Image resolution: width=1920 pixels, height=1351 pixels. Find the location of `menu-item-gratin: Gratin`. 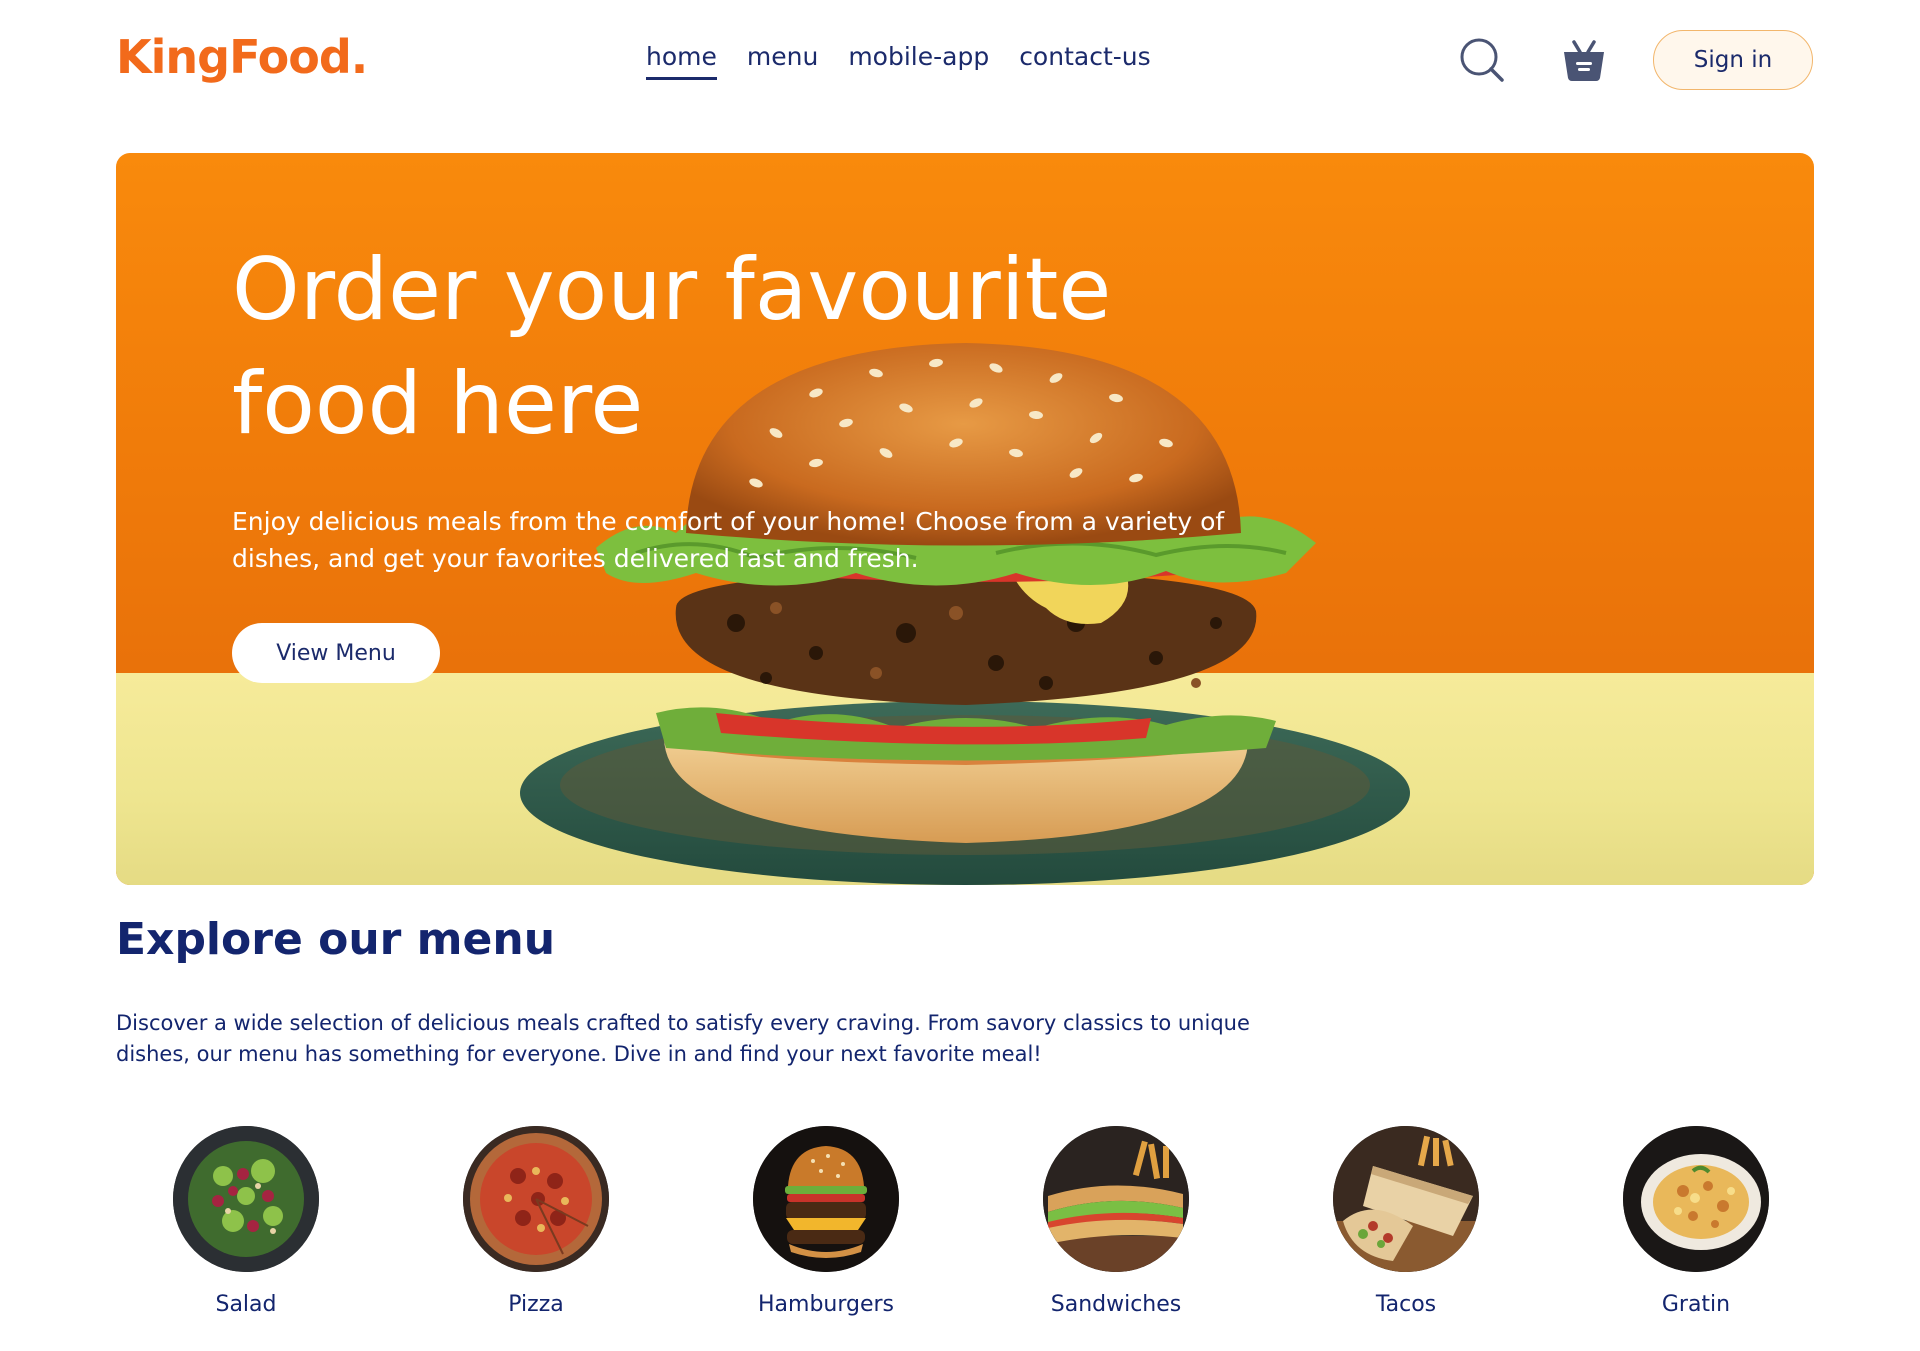

menu-item-gratin: Gratin is located at coordinates (1696, 1221).